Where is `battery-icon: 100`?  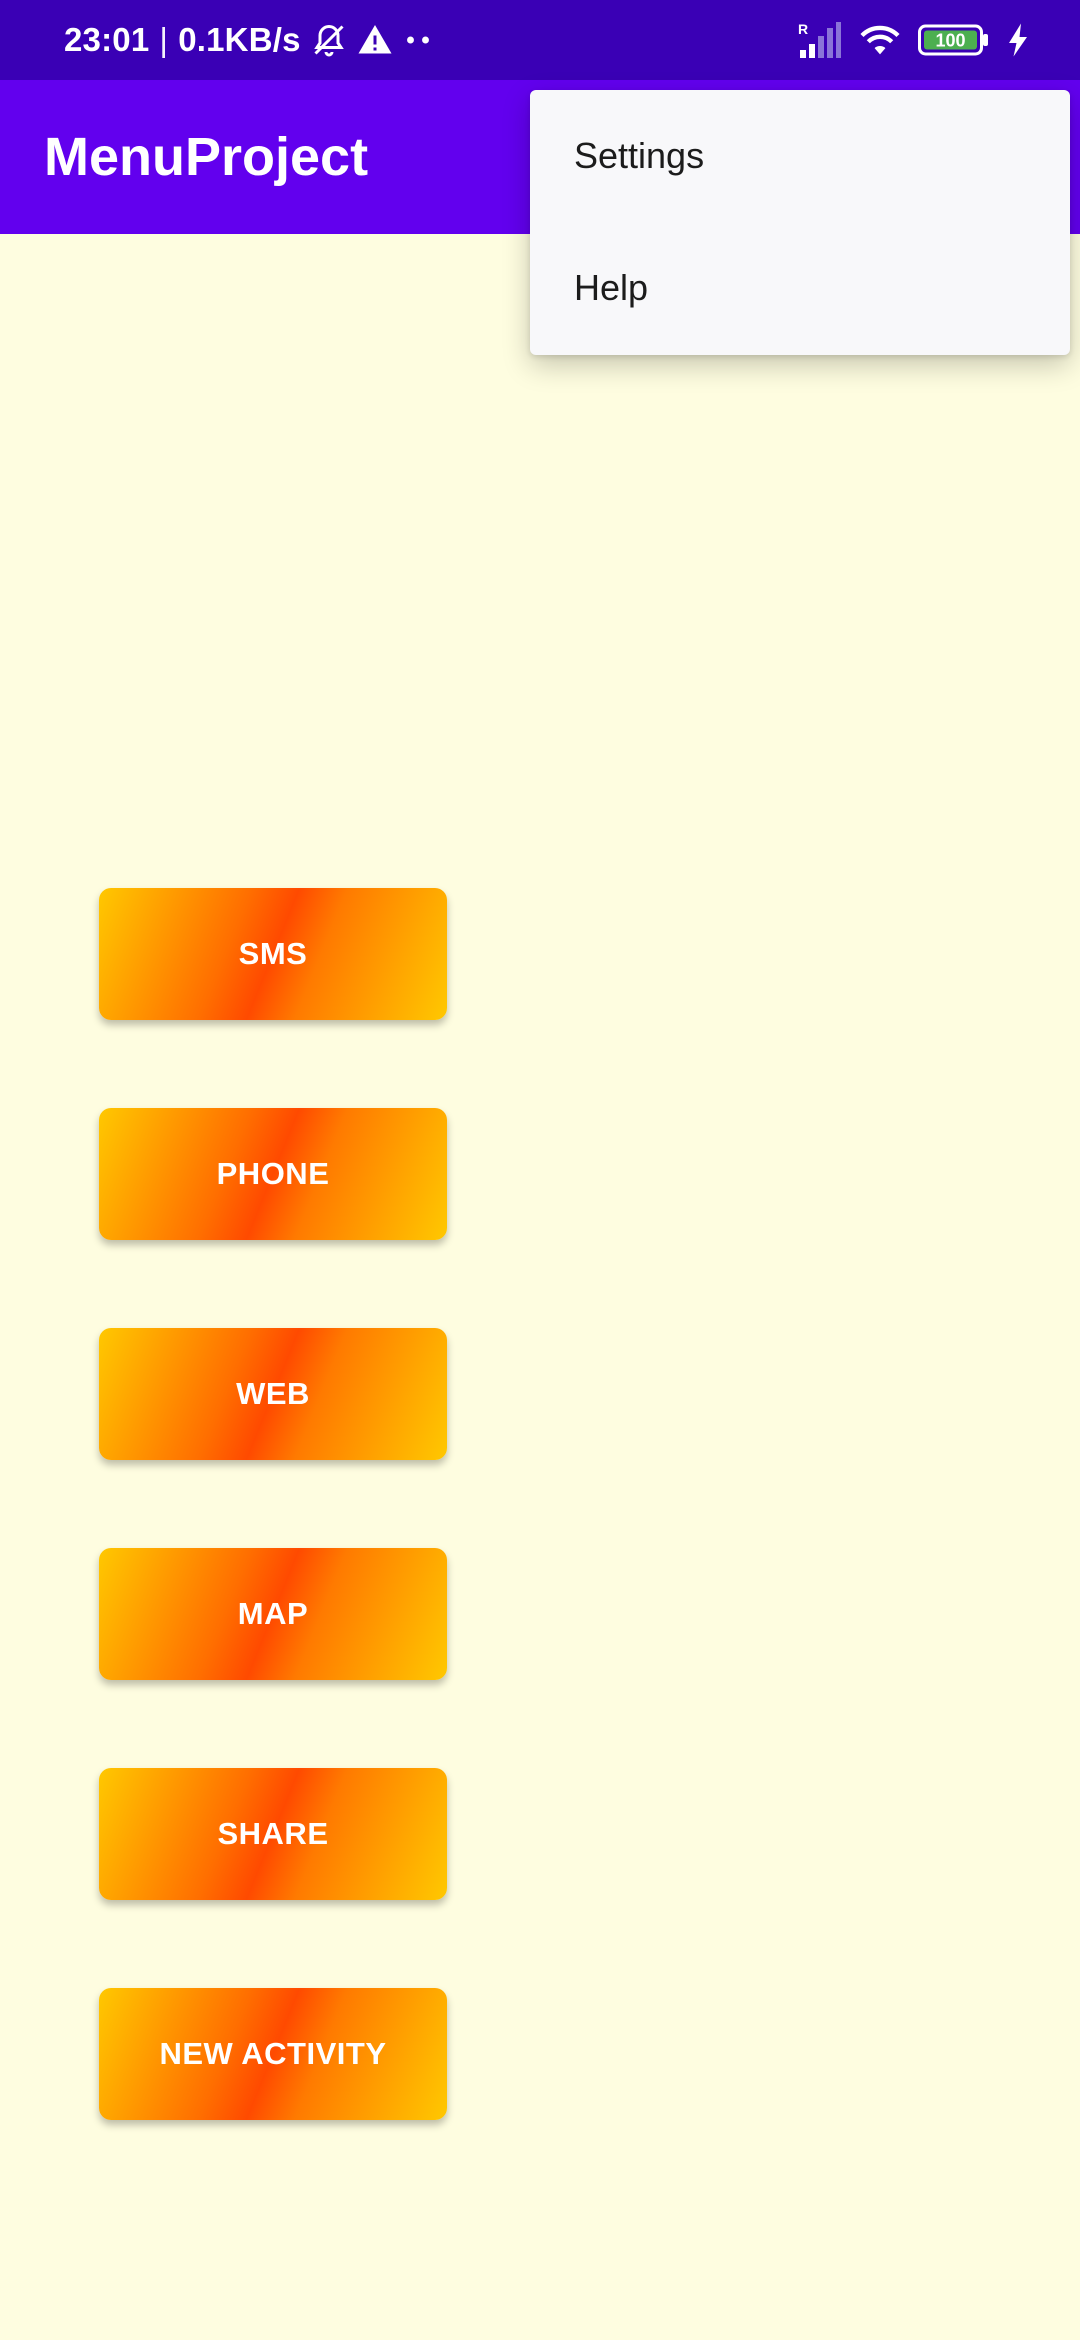 battery-icon: 100 is located at coordinates (954, 40).